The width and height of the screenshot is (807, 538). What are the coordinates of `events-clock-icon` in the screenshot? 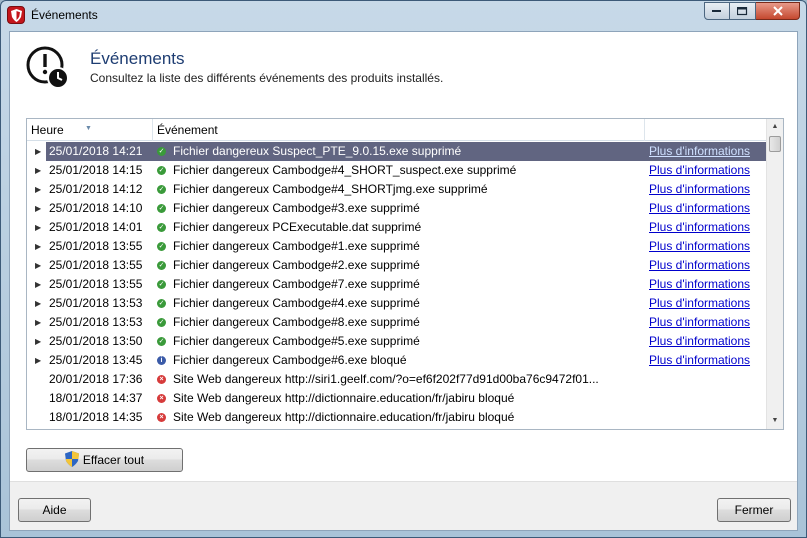 It's located at (48, 68).